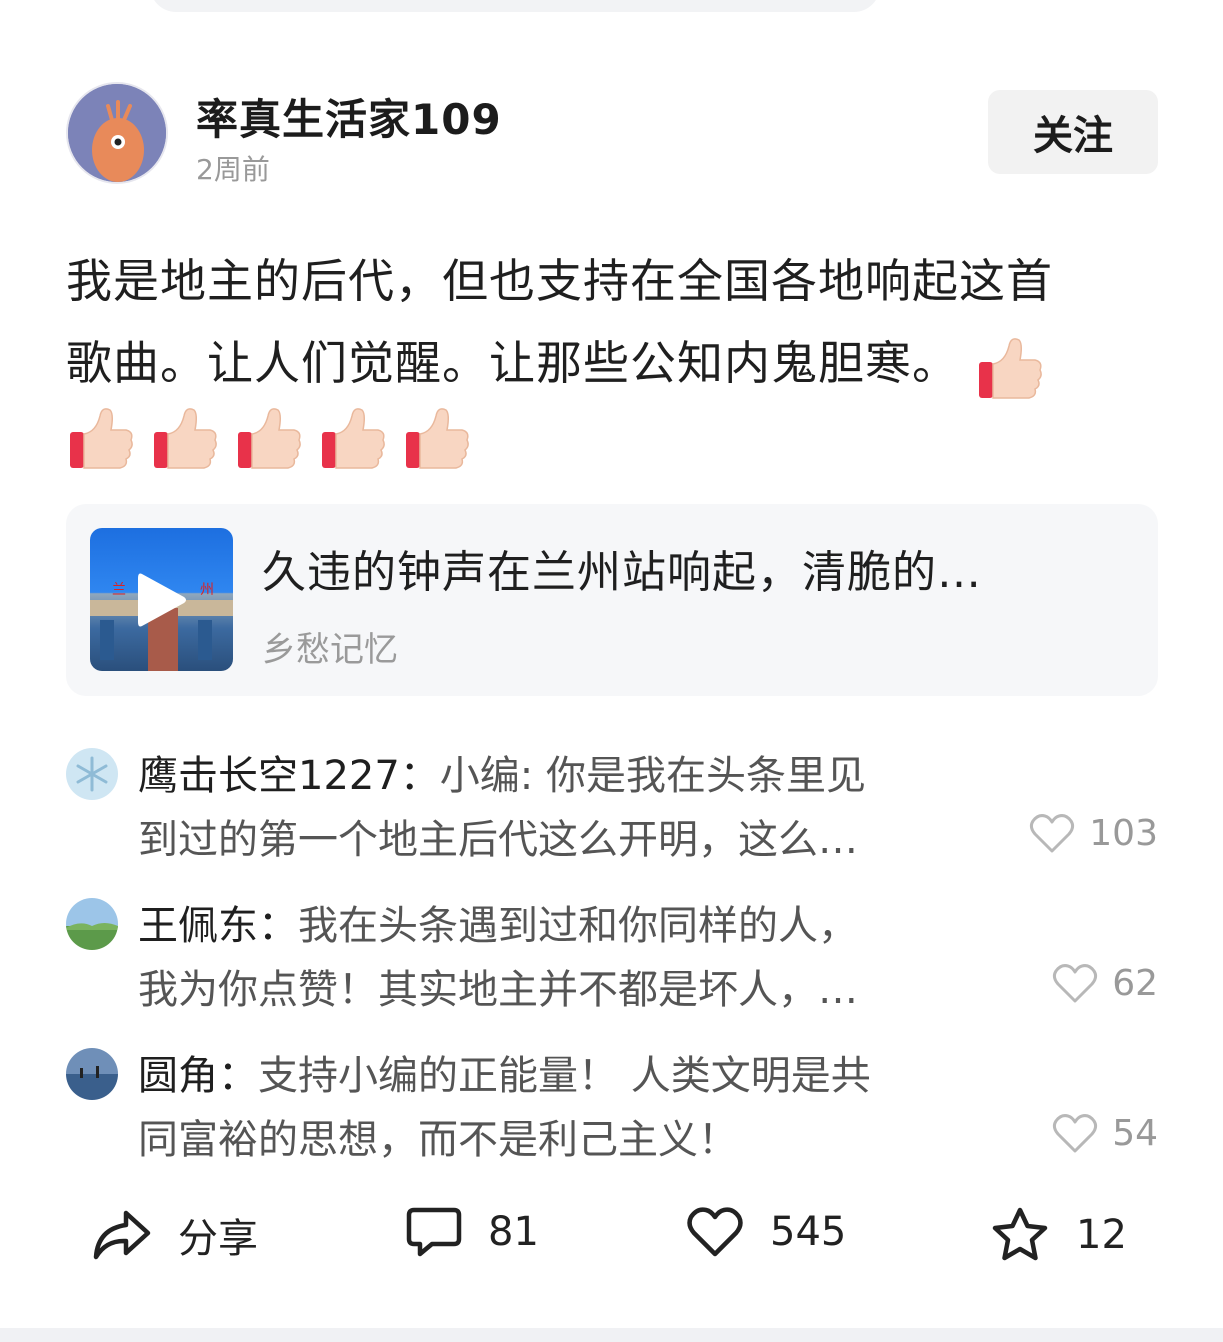 The width and height of the screenshot is (1223, 1342). I want to click on seaside-avatar-icon, so click(92, 1074).